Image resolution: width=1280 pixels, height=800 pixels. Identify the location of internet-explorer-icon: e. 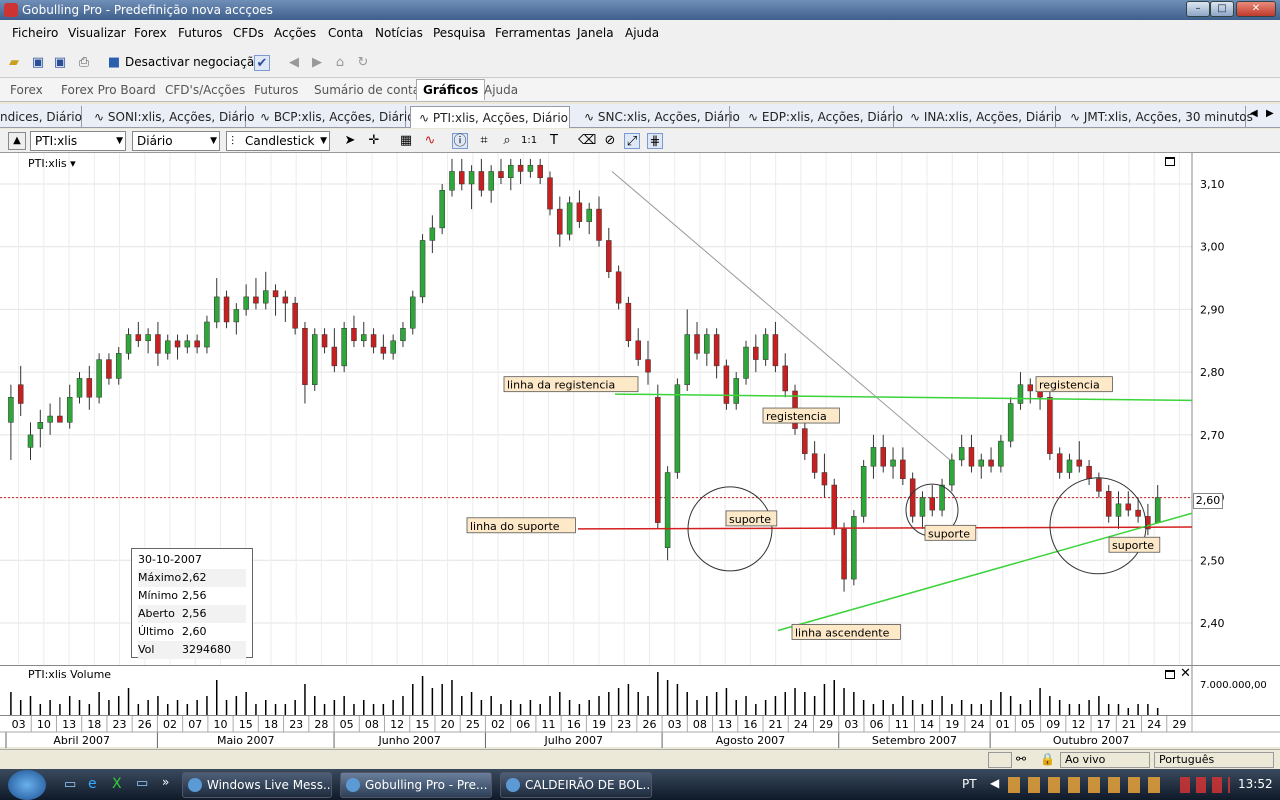
(92, 784).